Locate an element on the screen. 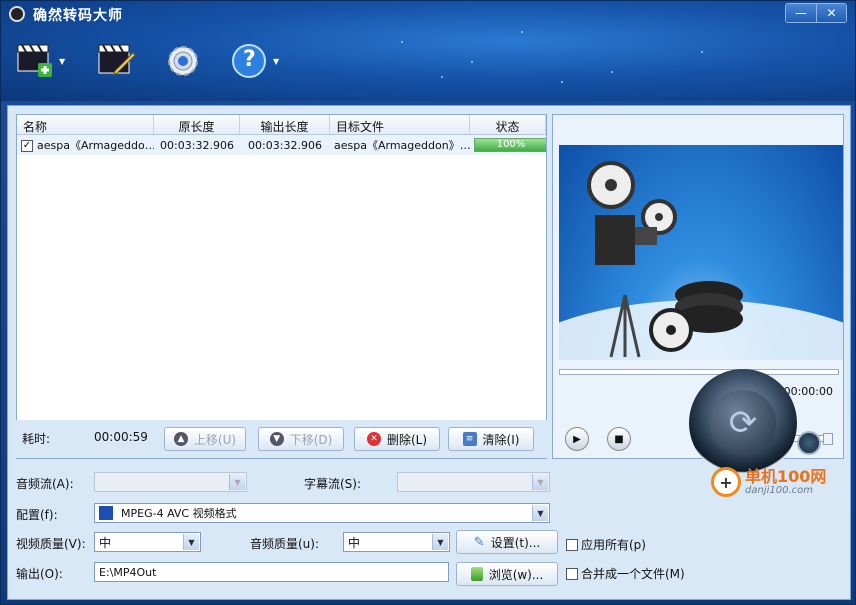  film-edit-icon is located at coordinates (117, 61).